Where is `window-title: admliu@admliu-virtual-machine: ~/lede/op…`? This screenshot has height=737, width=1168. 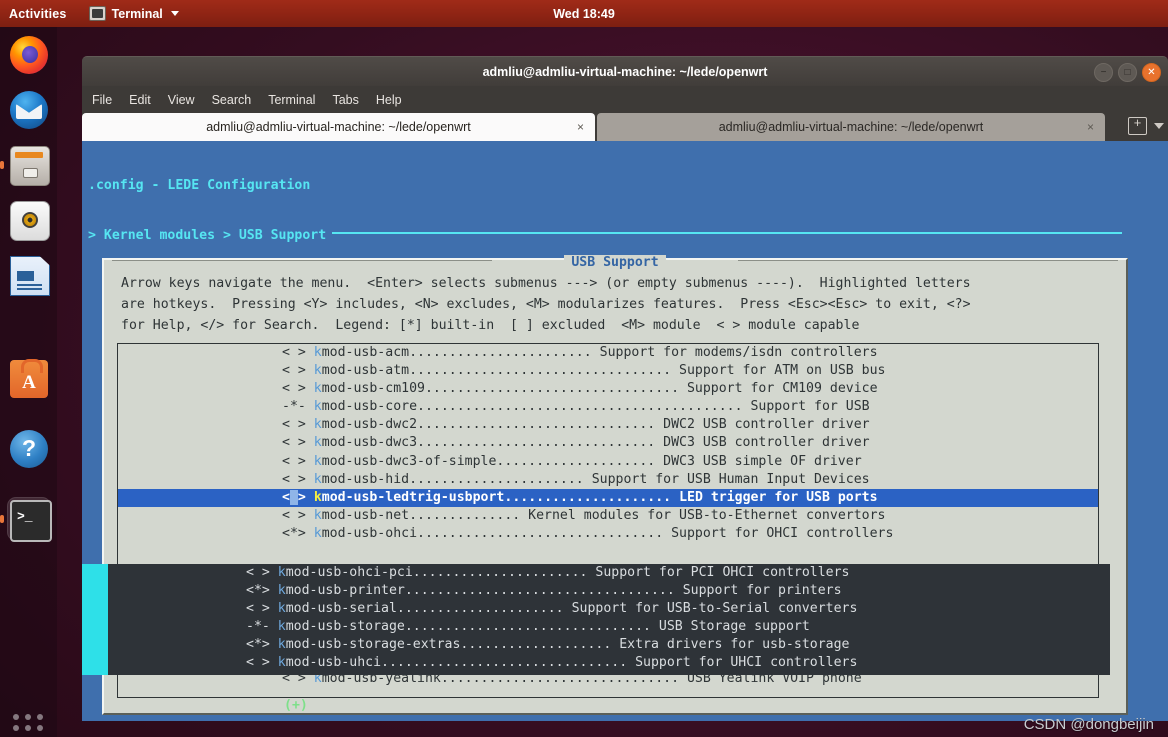 window-title: admliu@admliu-virtual-machine: ~/lede/op… is located at coordinates (625, 71).